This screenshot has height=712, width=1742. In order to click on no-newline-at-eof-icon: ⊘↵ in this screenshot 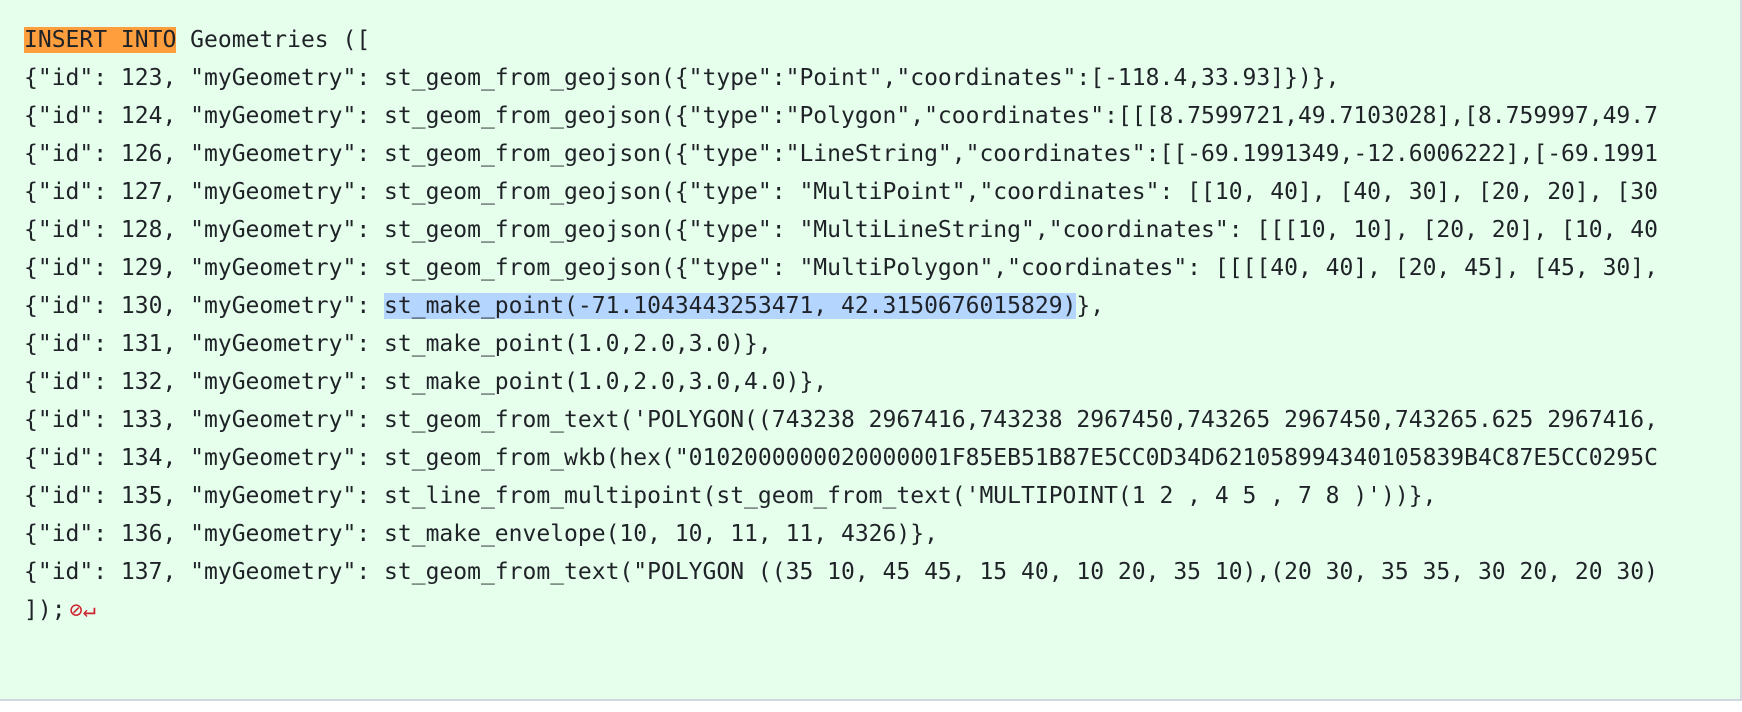, I will do `click(83, 610)`.